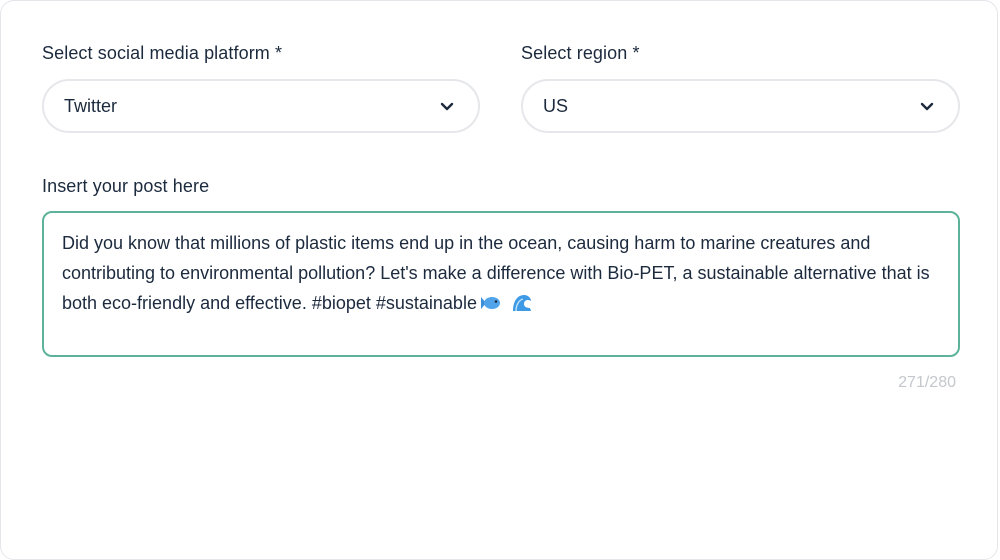 This screenshot has height=560, width=1000. I want to click on platform-select: Twitter, so click(261, 106).